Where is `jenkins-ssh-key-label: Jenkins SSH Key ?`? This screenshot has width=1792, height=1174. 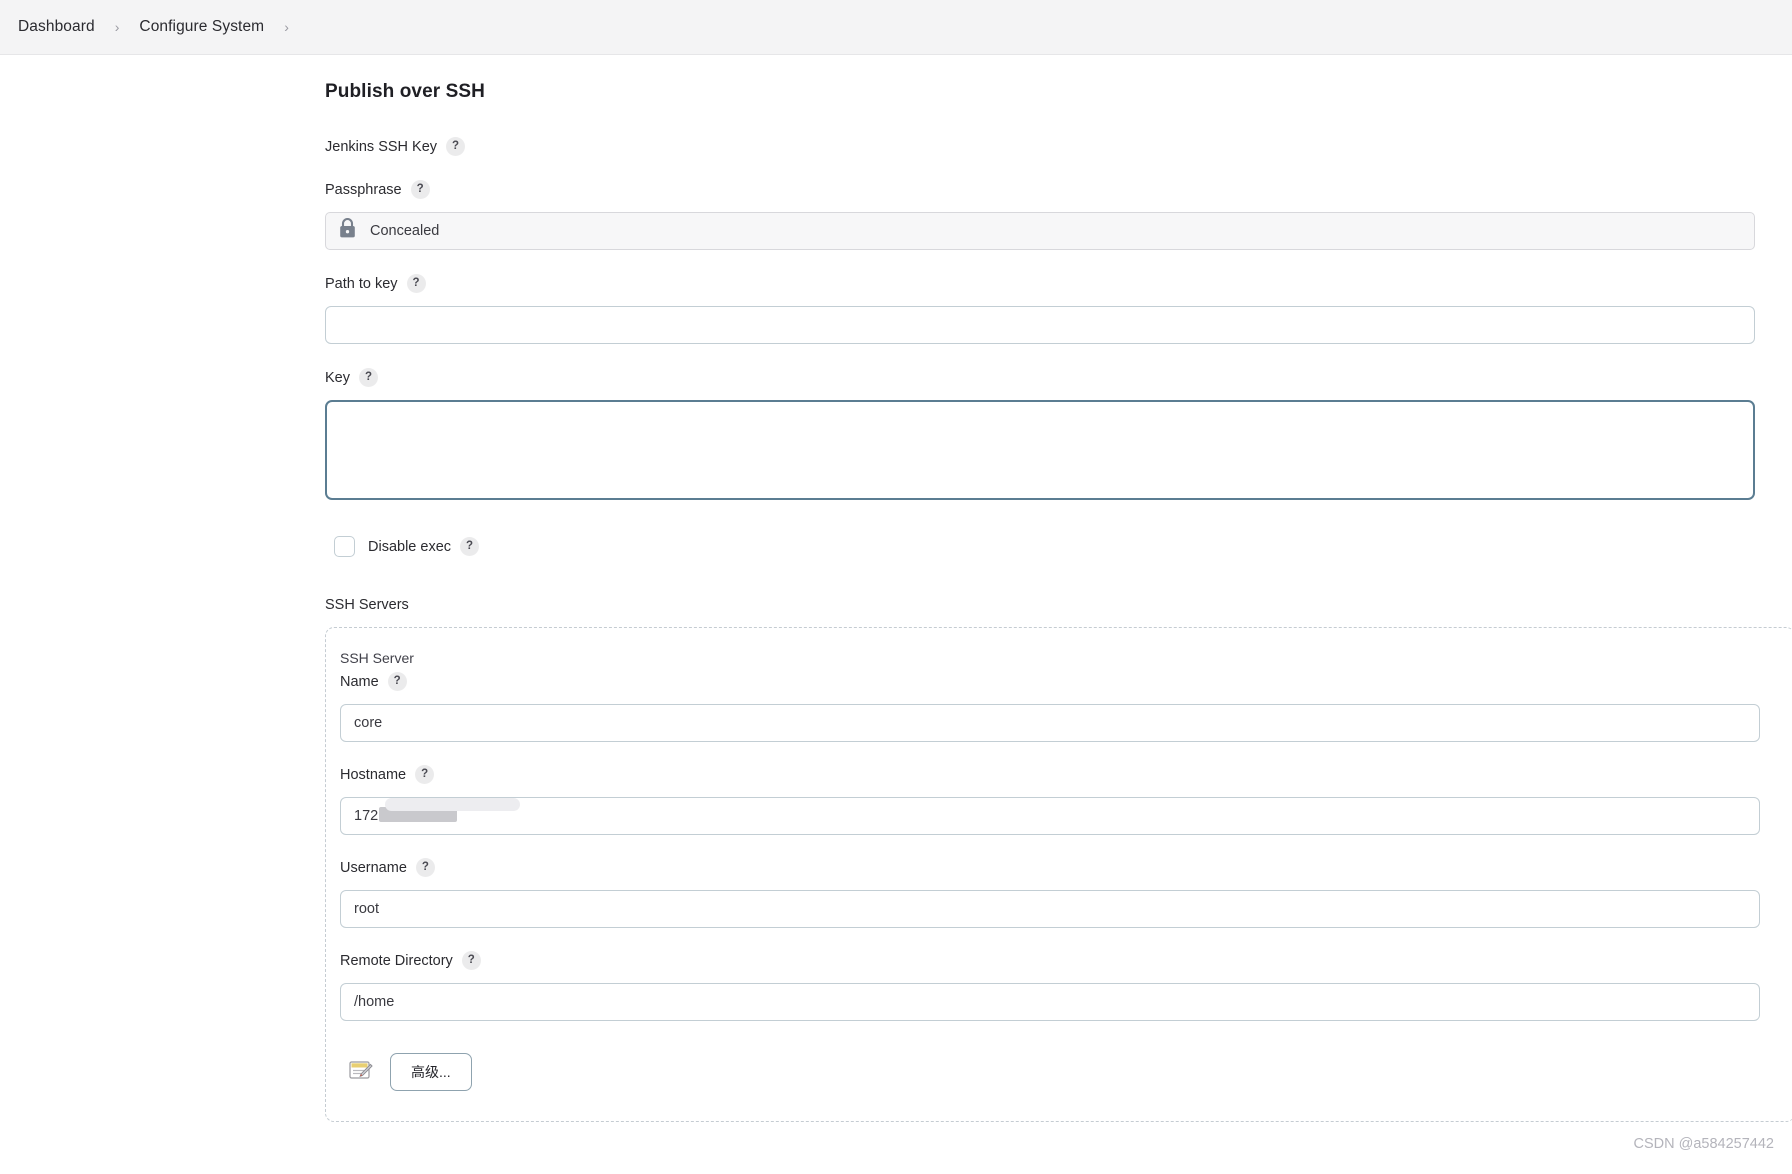
jenkins-ssh-key-label: Jenkins SSH Key ? is located at coordinates (1058, 146).